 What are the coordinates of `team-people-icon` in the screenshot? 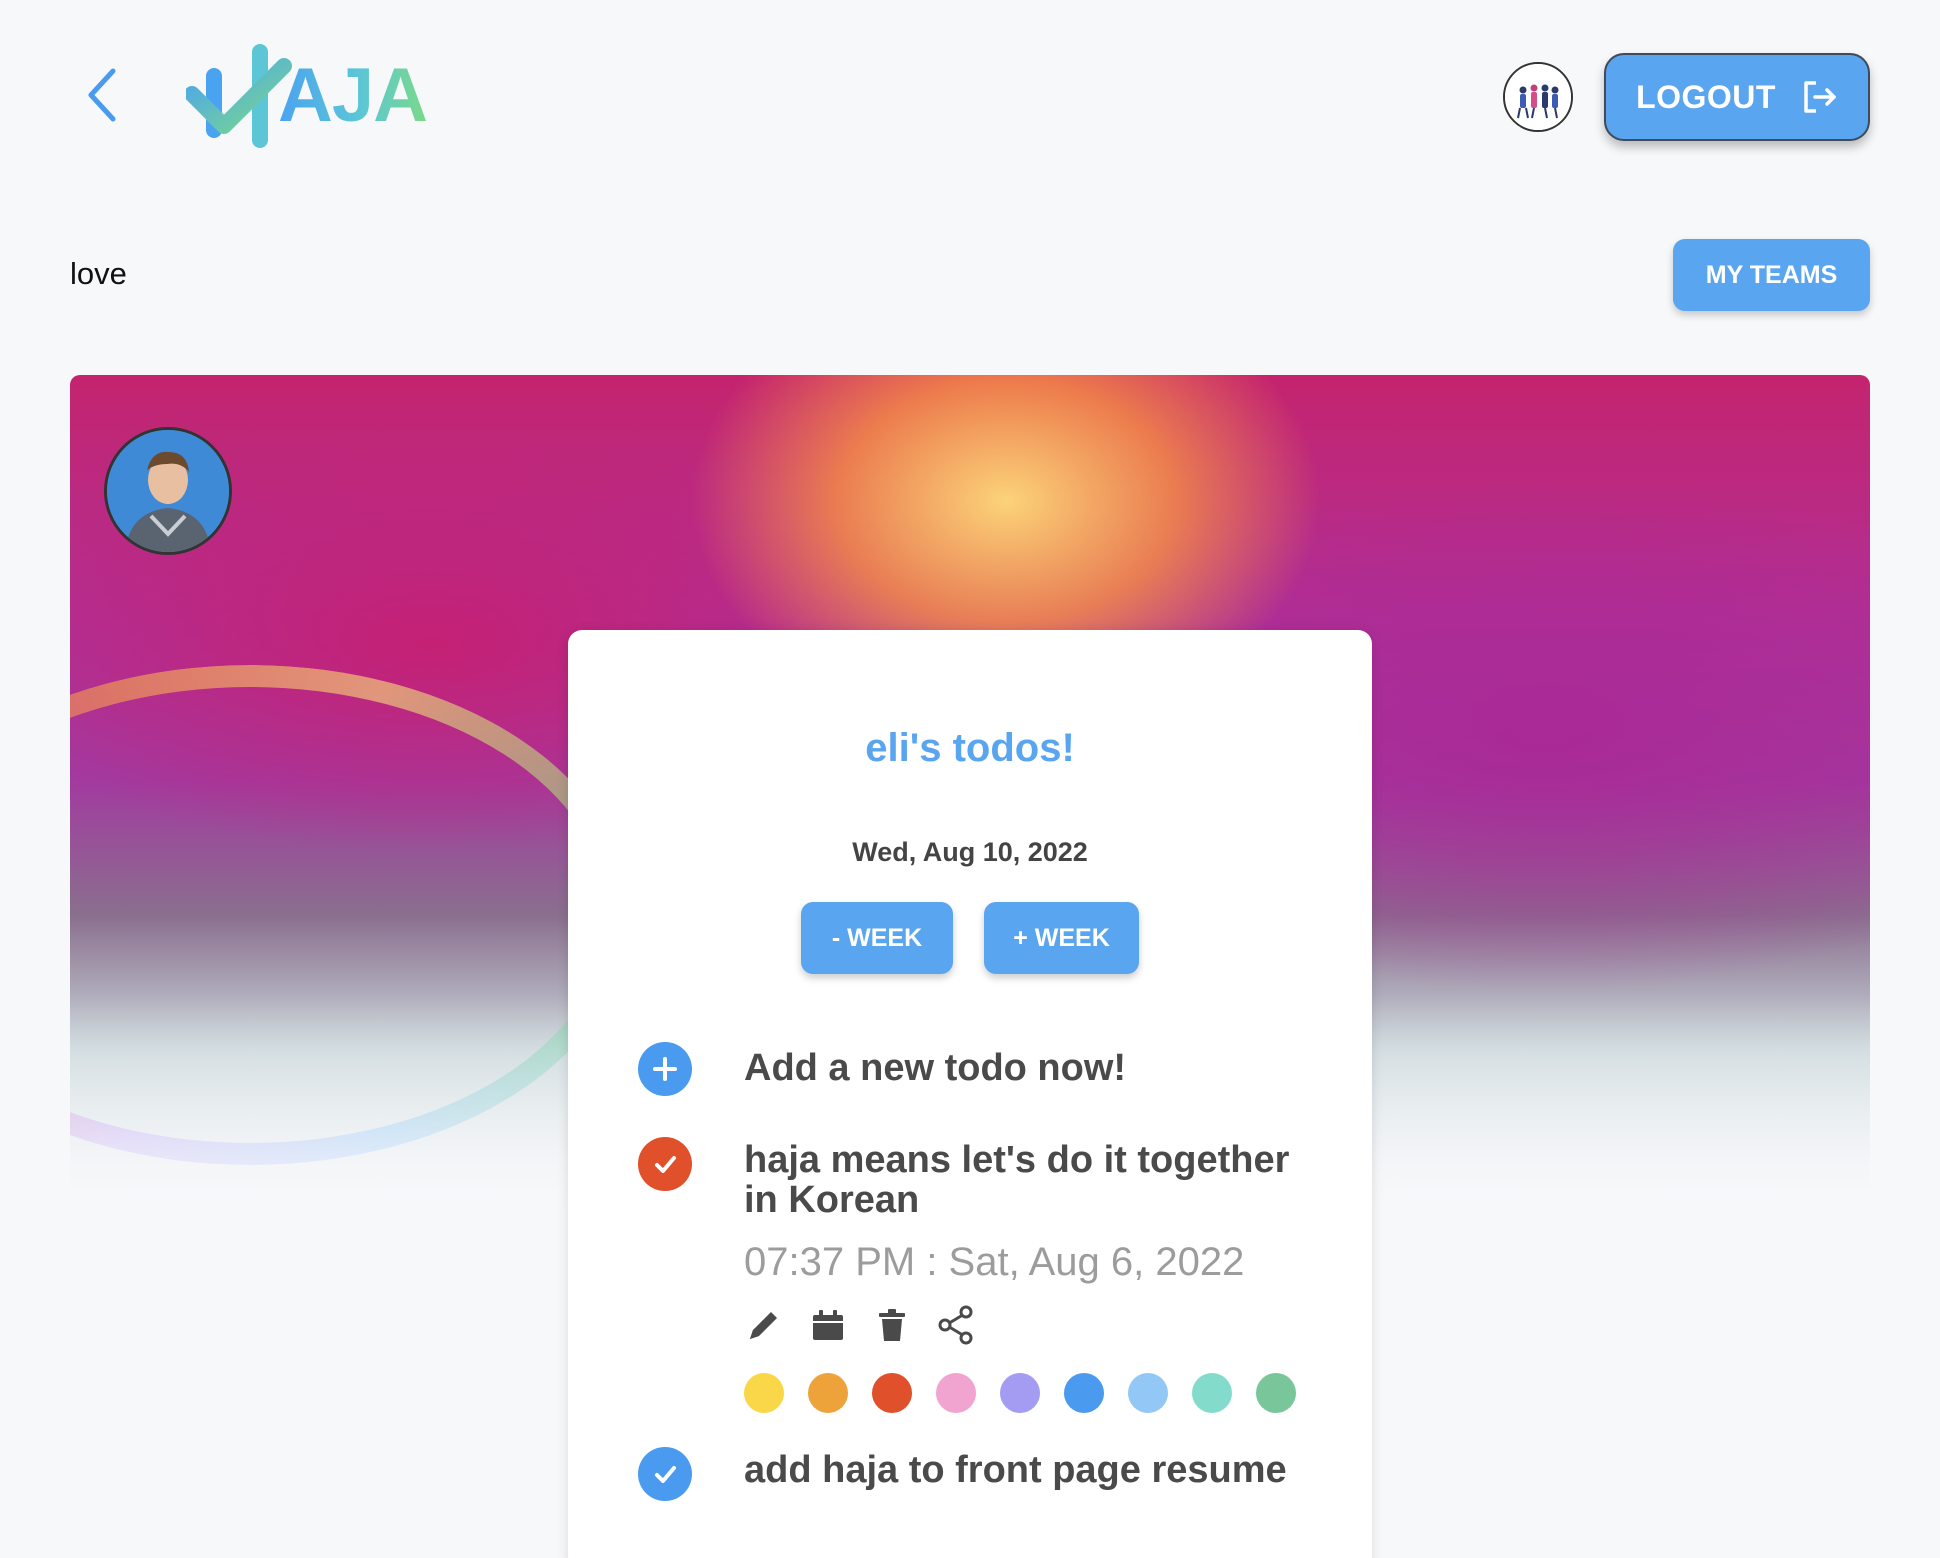 It's located at (1538, 97).